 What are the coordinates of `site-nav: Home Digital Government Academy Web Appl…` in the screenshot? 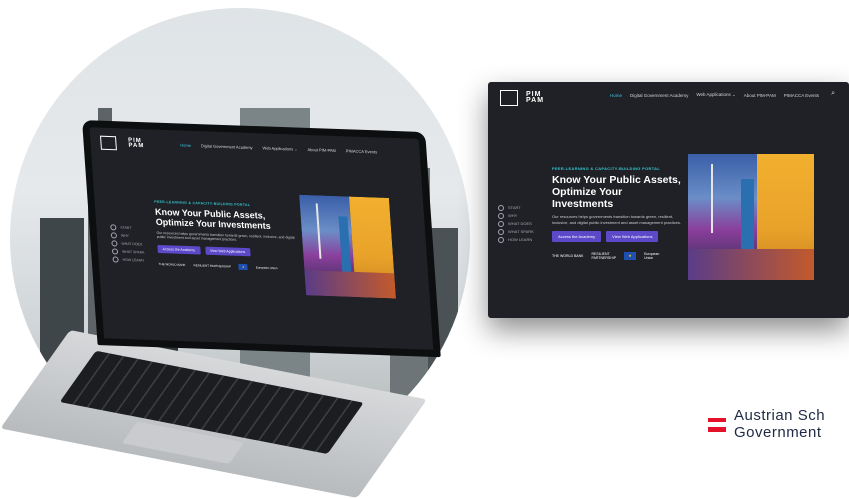 It's located at (714, 95).